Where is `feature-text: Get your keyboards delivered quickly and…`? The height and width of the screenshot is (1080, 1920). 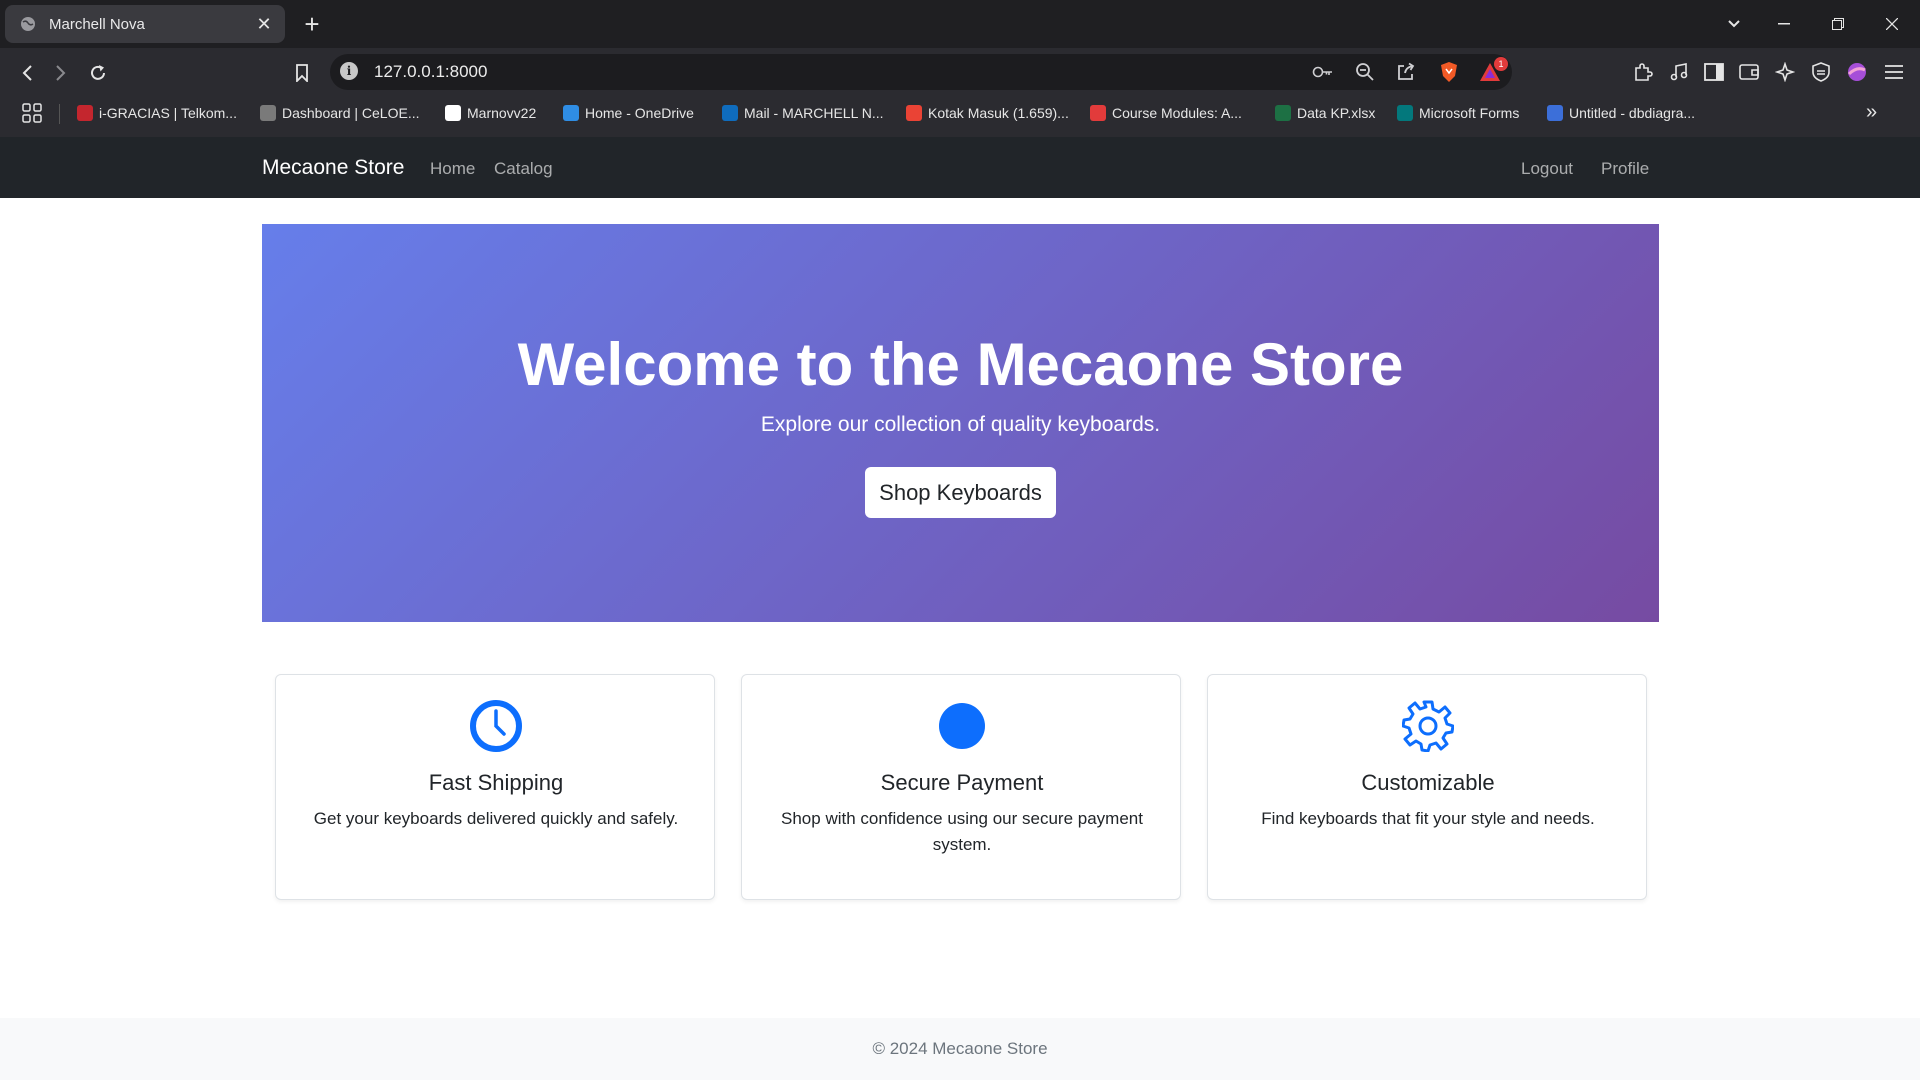 feature-text: Get your keyboards delivered quickly and… is located at coordinates (496, 818).